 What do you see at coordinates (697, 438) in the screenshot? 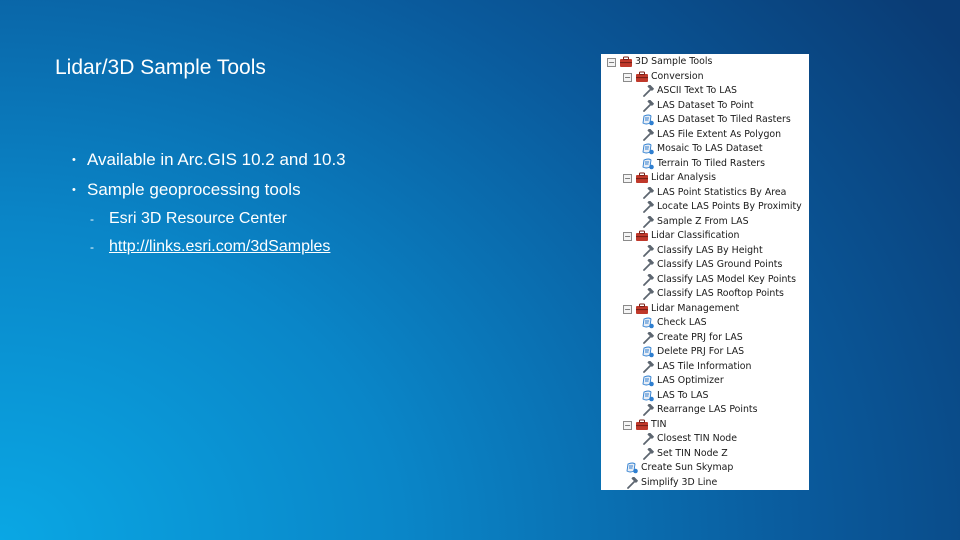
I see `tree-item-label: Closest TIN Node` at bounding box center [697, 438].